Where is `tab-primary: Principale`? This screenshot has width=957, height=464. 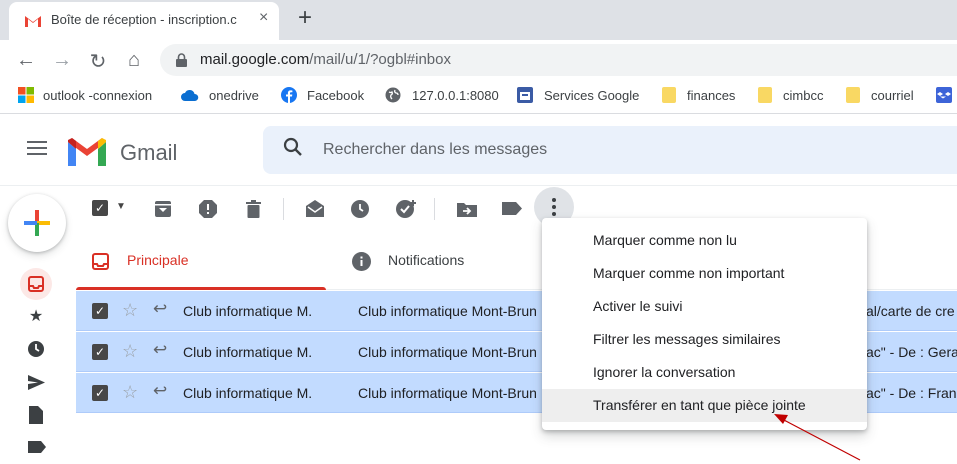 tab-primary: Principale is located at coordinates (201, 261).